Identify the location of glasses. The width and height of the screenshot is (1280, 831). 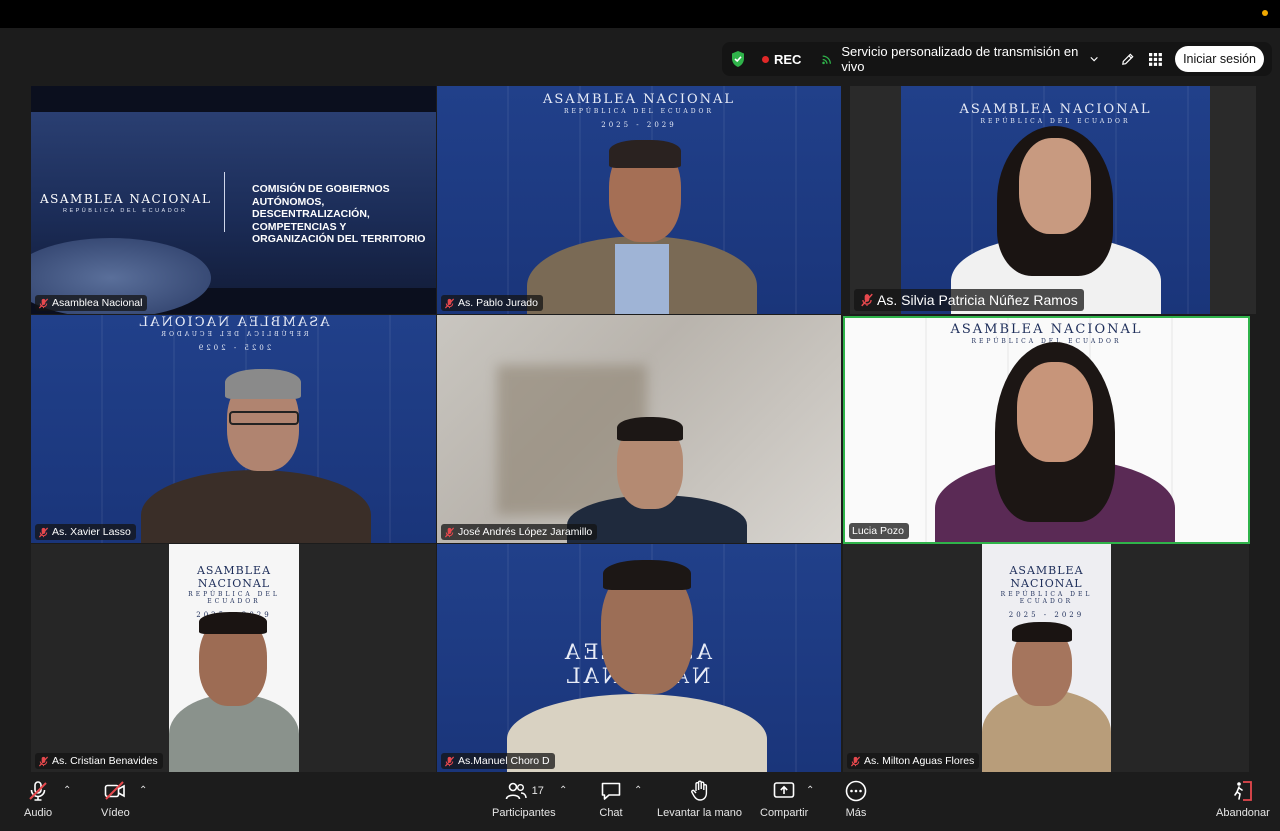
(264, 418).